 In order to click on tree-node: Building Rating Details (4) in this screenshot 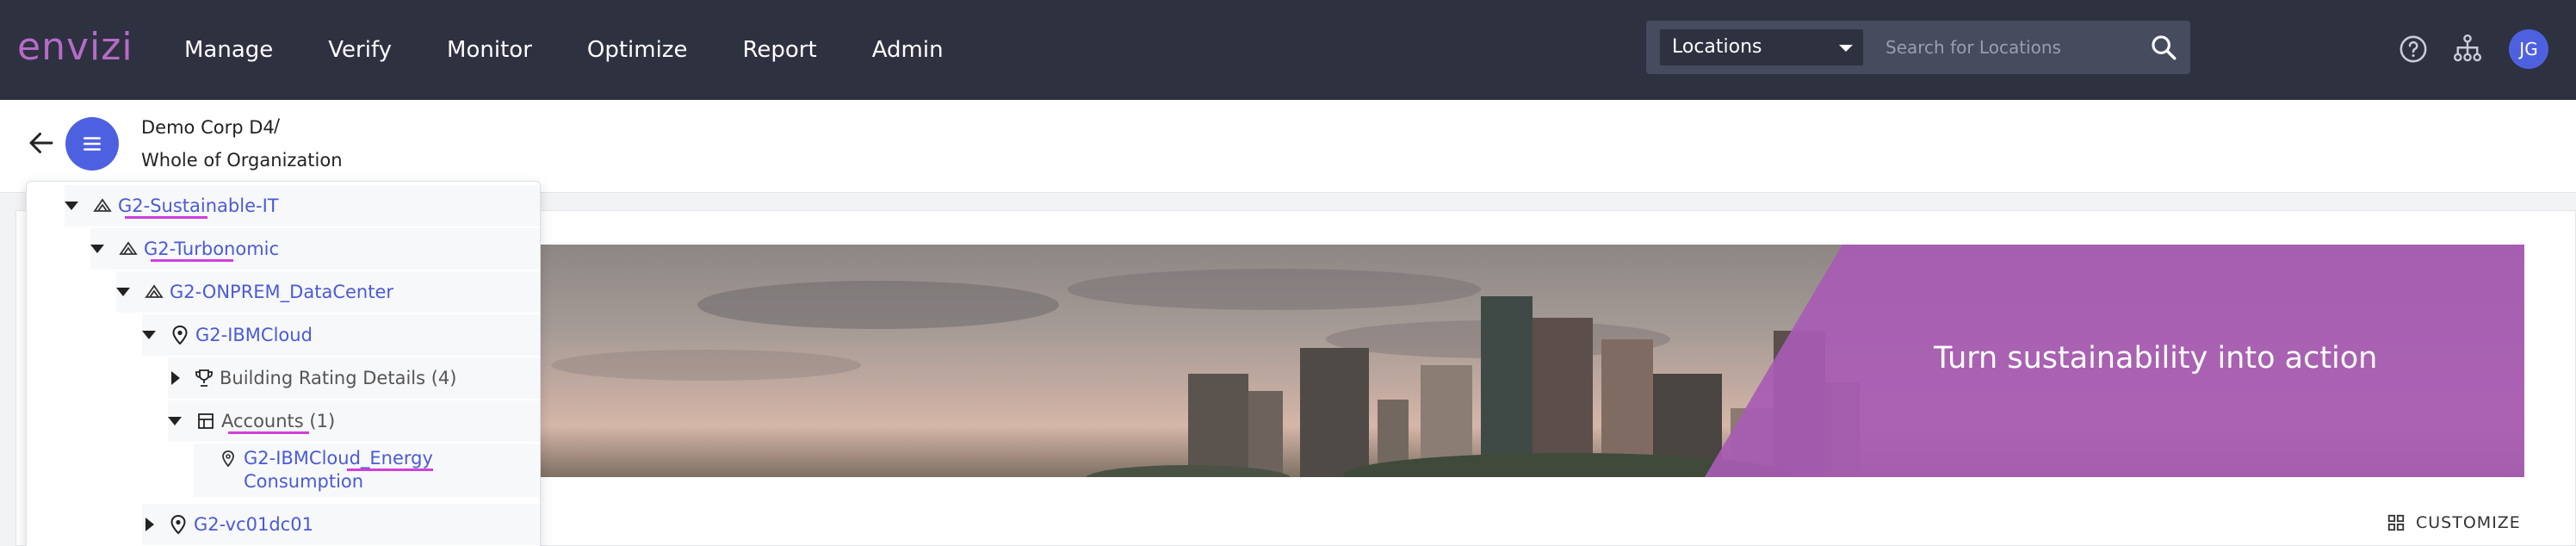, I will do `click(354, 378)`.